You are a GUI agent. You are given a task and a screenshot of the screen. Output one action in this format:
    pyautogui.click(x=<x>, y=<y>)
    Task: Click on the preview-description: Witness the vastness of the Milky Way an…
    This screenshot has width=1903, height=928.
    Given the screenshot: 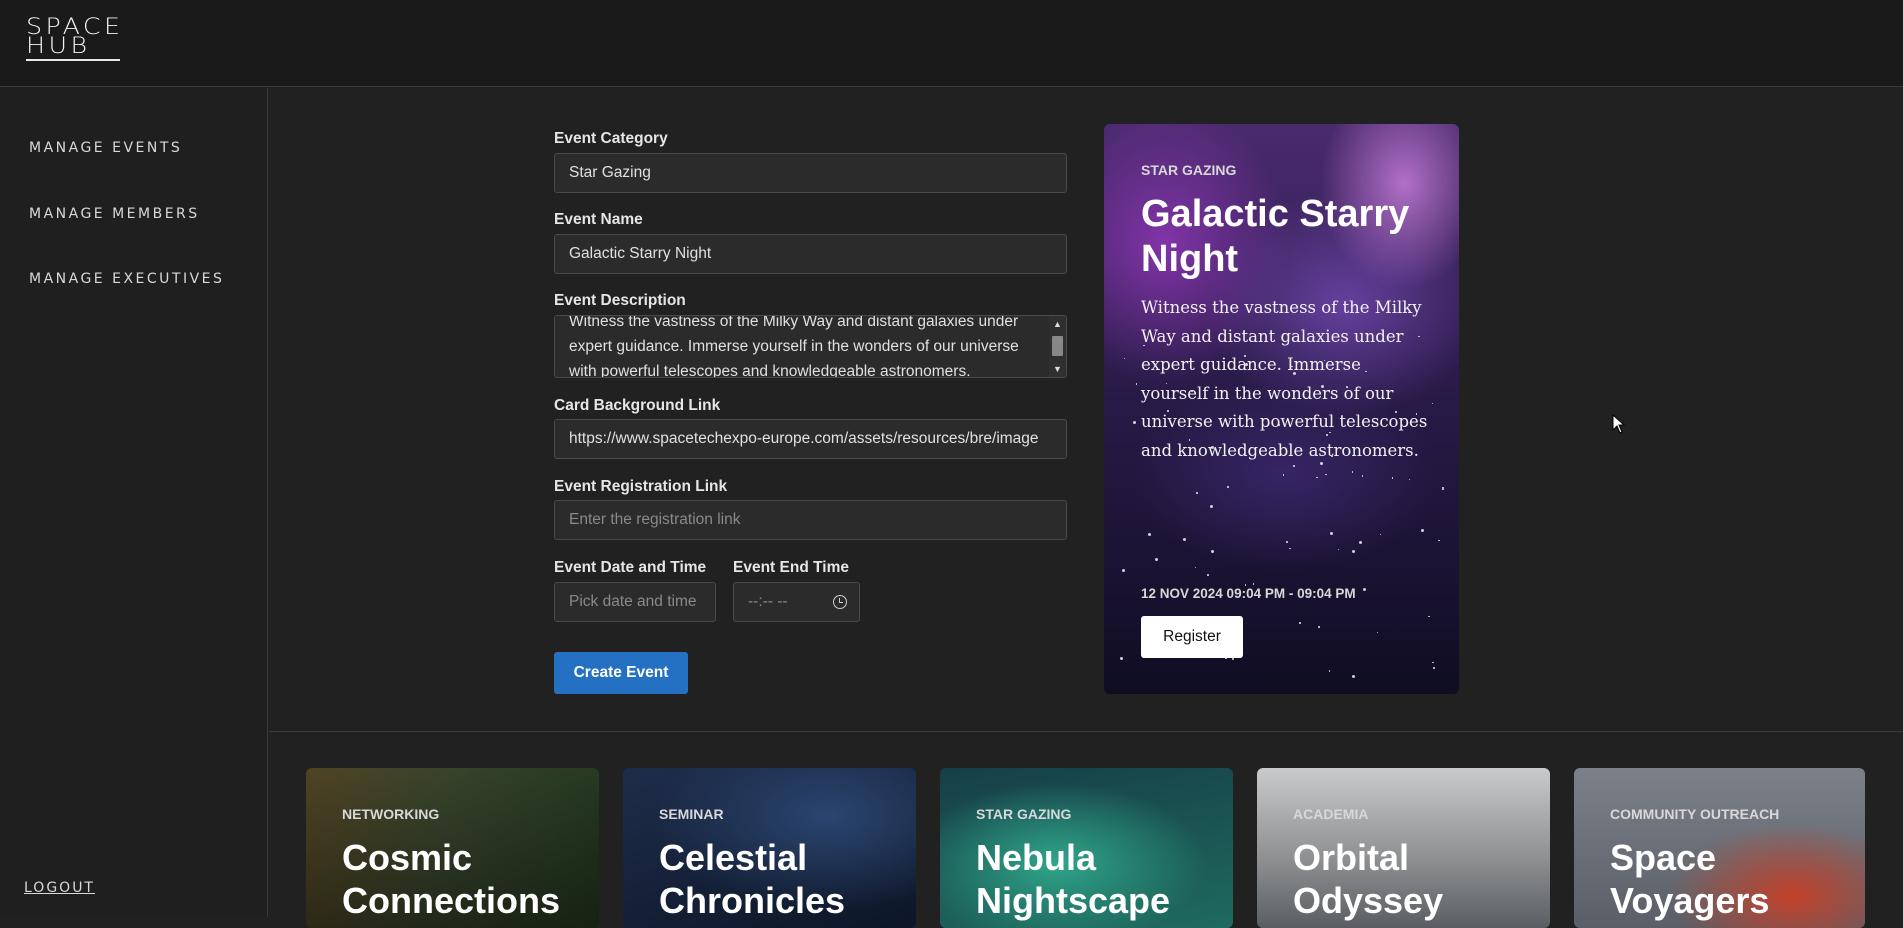 What is the action you would take?
    pyautogui.click(x=1286, y=379)
    